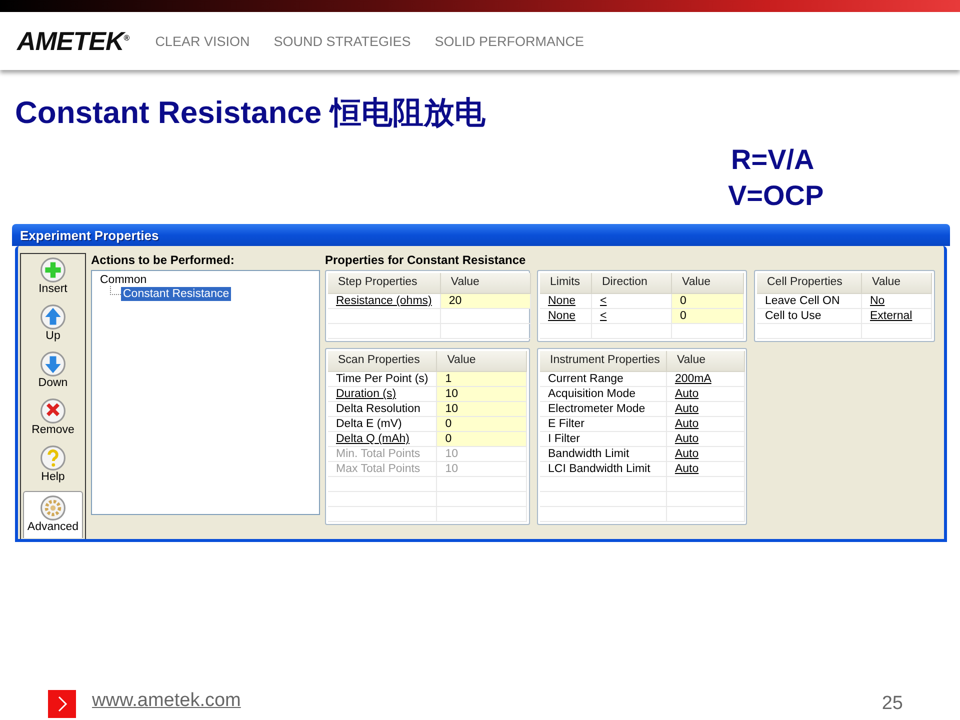 Image resolution: width=960 pixels, height=720 pixels. Describe the element at coordinates (776, 196) in the screenshot. I see `formula: V=OCP` at that location.